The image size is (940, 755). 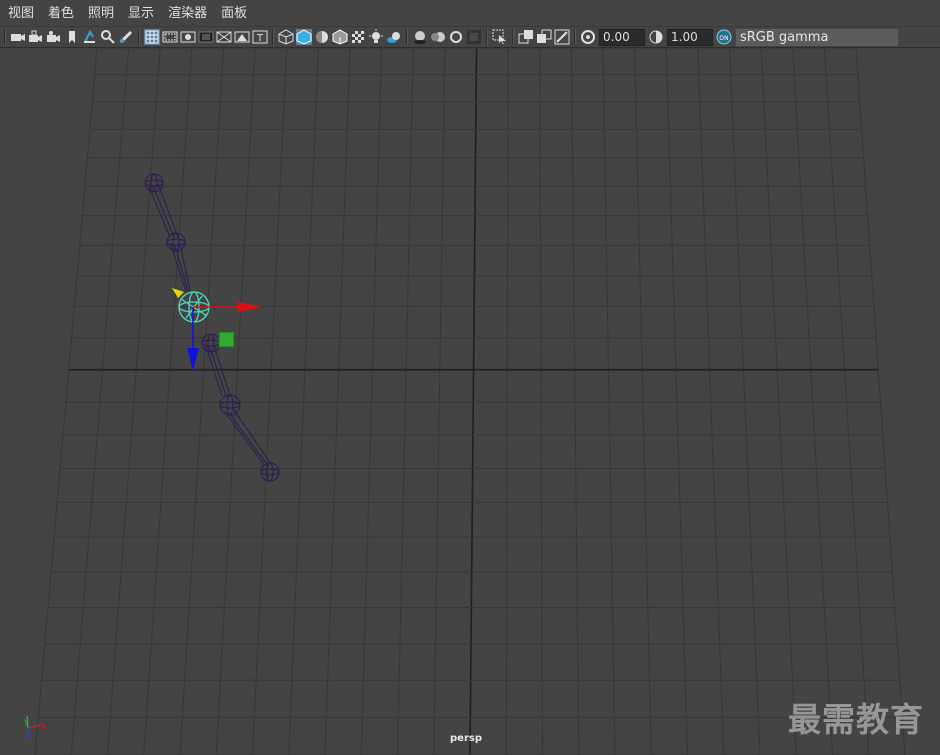 I want to click on menu-show: 显示, so click(x=140, y=13).